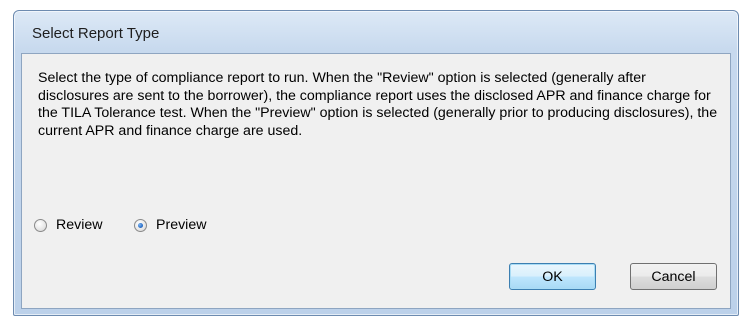 Image resolution: width=755 pixels, height=326 pixels. I want to click on cancel-button: Cancel, so click(673, 276).